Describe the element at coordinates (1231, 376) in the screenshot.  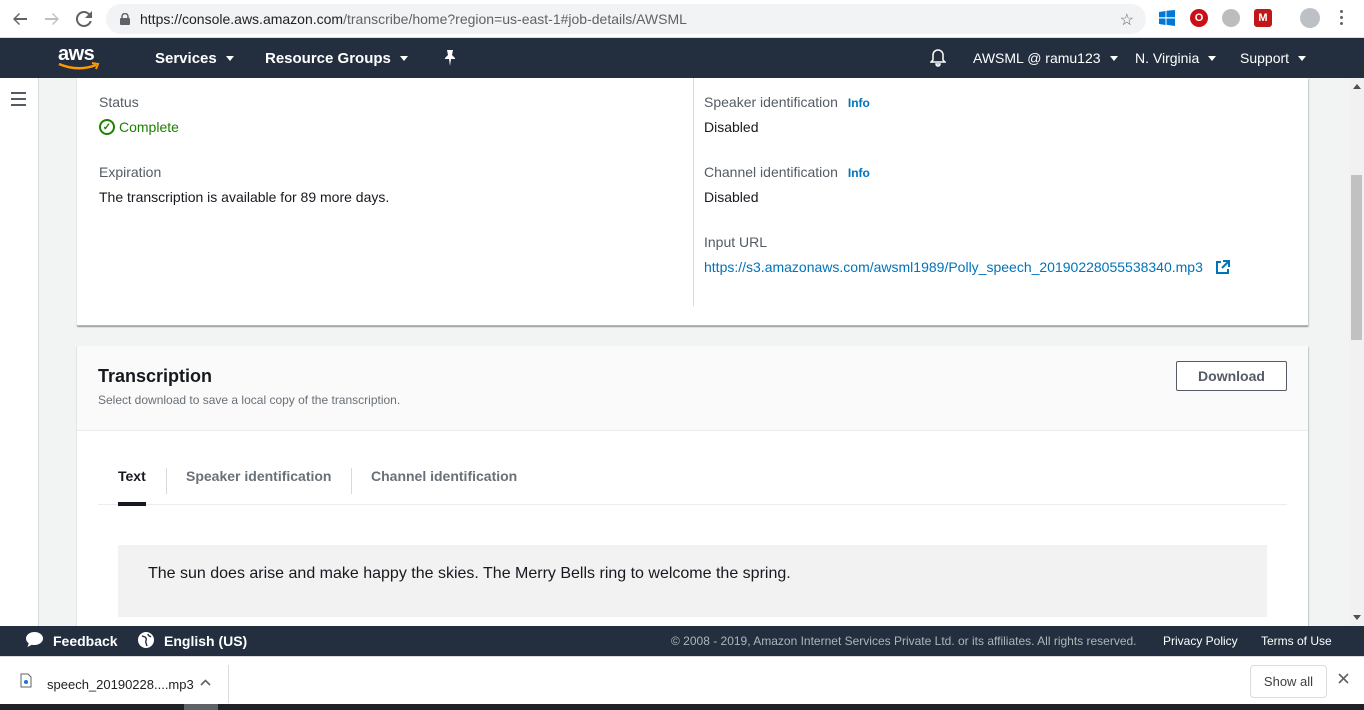
I see `download-button: Download` at that location.